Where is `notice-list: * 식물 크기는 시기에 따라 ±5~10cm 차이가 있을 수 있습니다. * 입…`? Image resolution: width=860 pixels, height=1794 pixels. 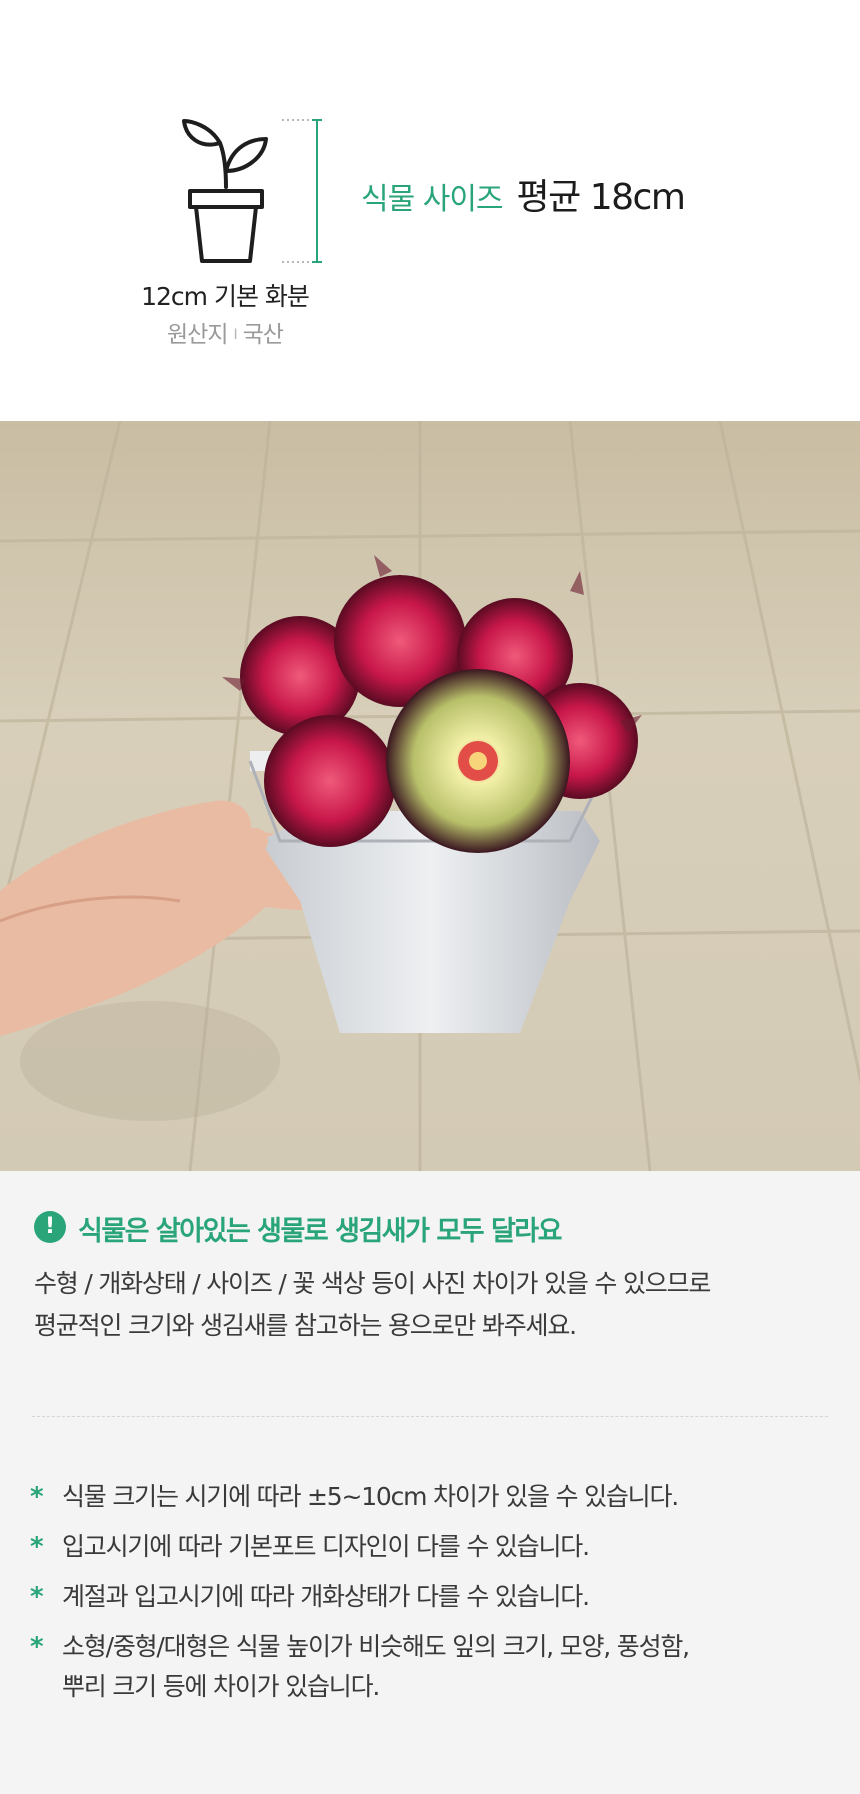
notice-list: * 식물 크기는 시기에 따라 ±5~10cm 차이가 있을 수 있습니다. * 입… is located at coordinates (430, 1597).